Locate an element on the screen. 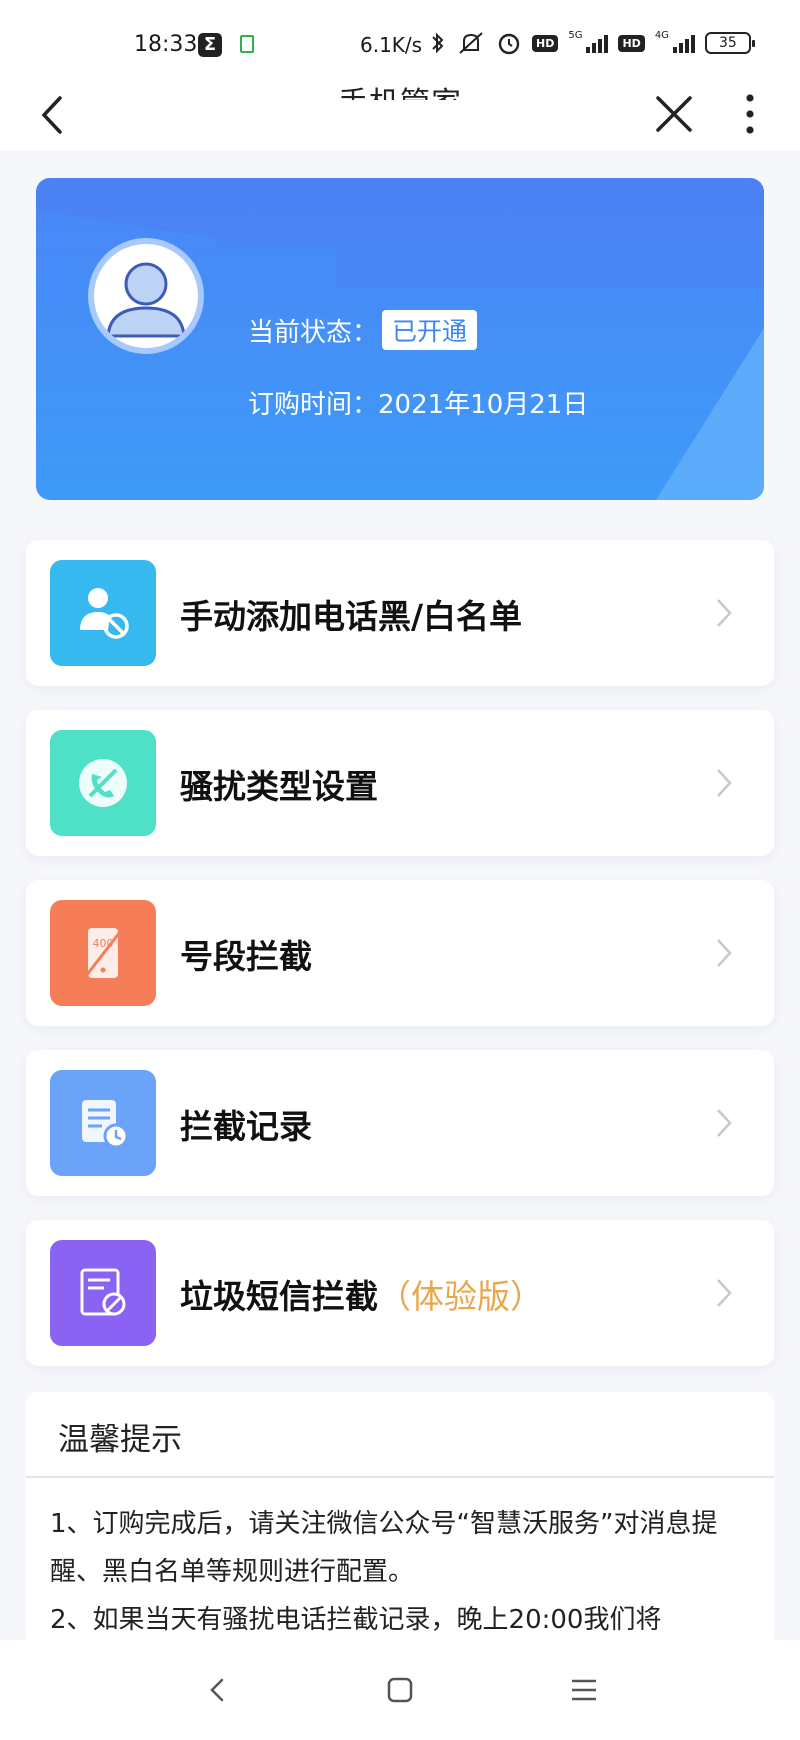  message-block-icon is located at coordinates (103, 1293).